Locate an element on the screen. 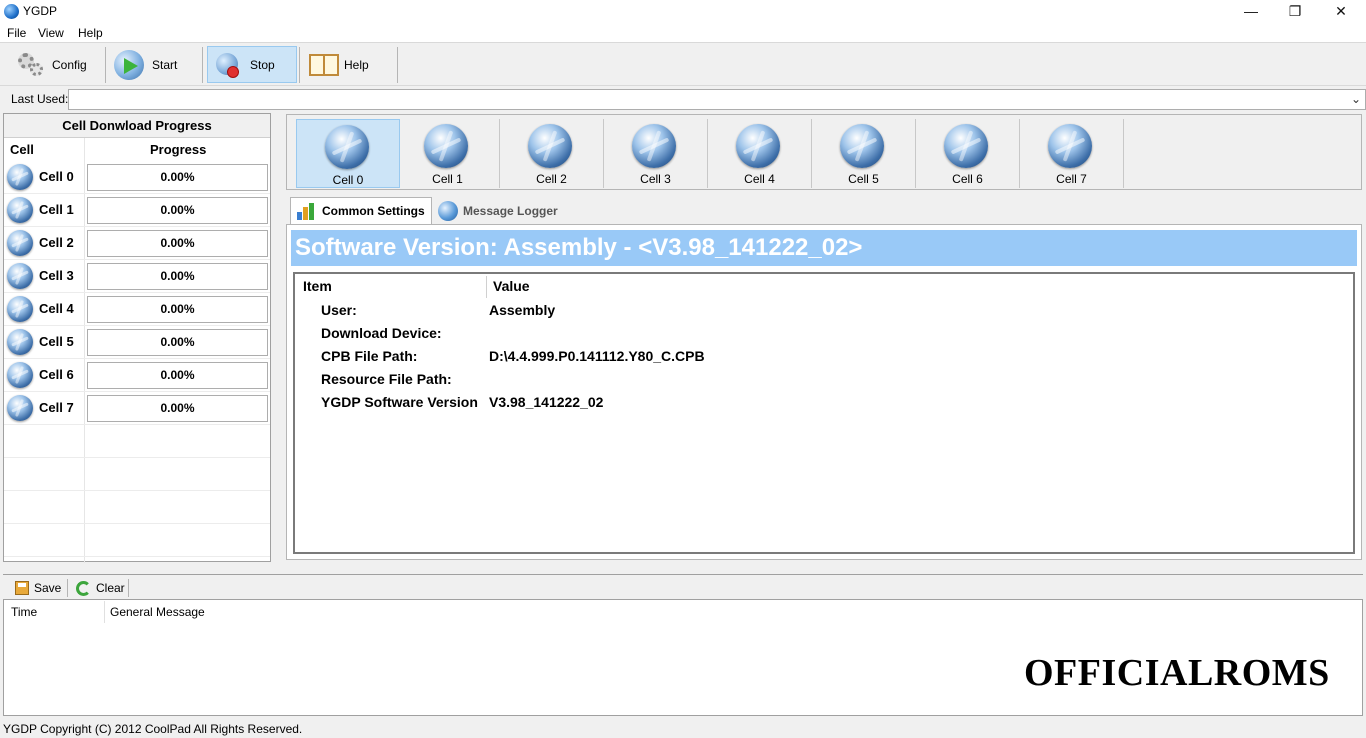  start-label: Start is located at coordinates (165, 64).